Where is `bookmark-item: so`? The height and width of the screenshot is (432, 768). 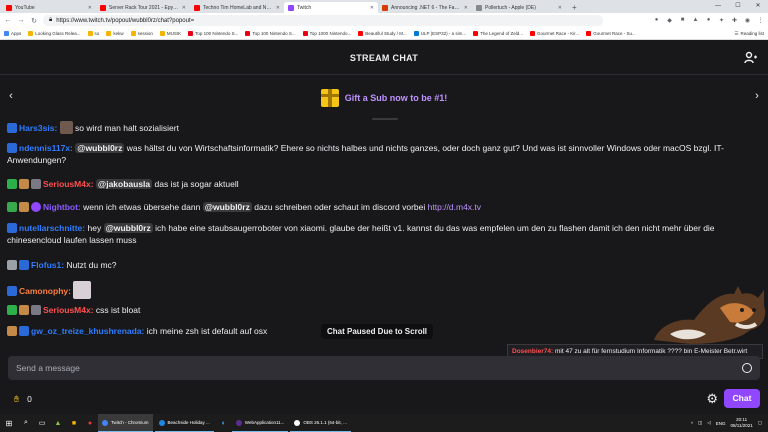
bookmark-item: so is located at coordinates (93, 33).